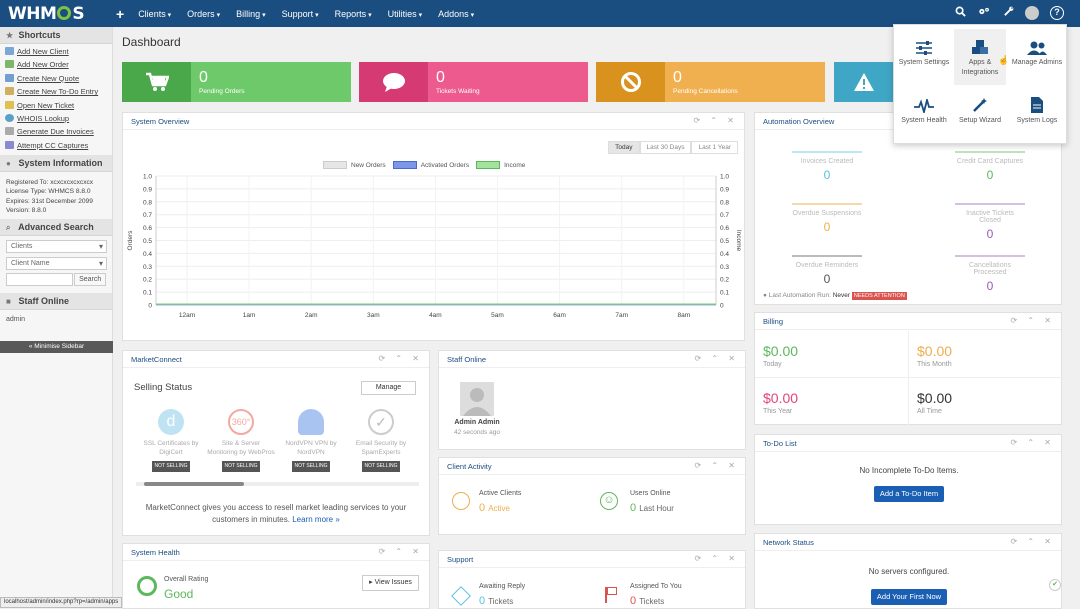 The width and height of the screenshot is (1080, 609). What do you see at coordinates (990, 364) in the screenshot?
I see `billing-label: This Month` at bounding box center [990, 364].